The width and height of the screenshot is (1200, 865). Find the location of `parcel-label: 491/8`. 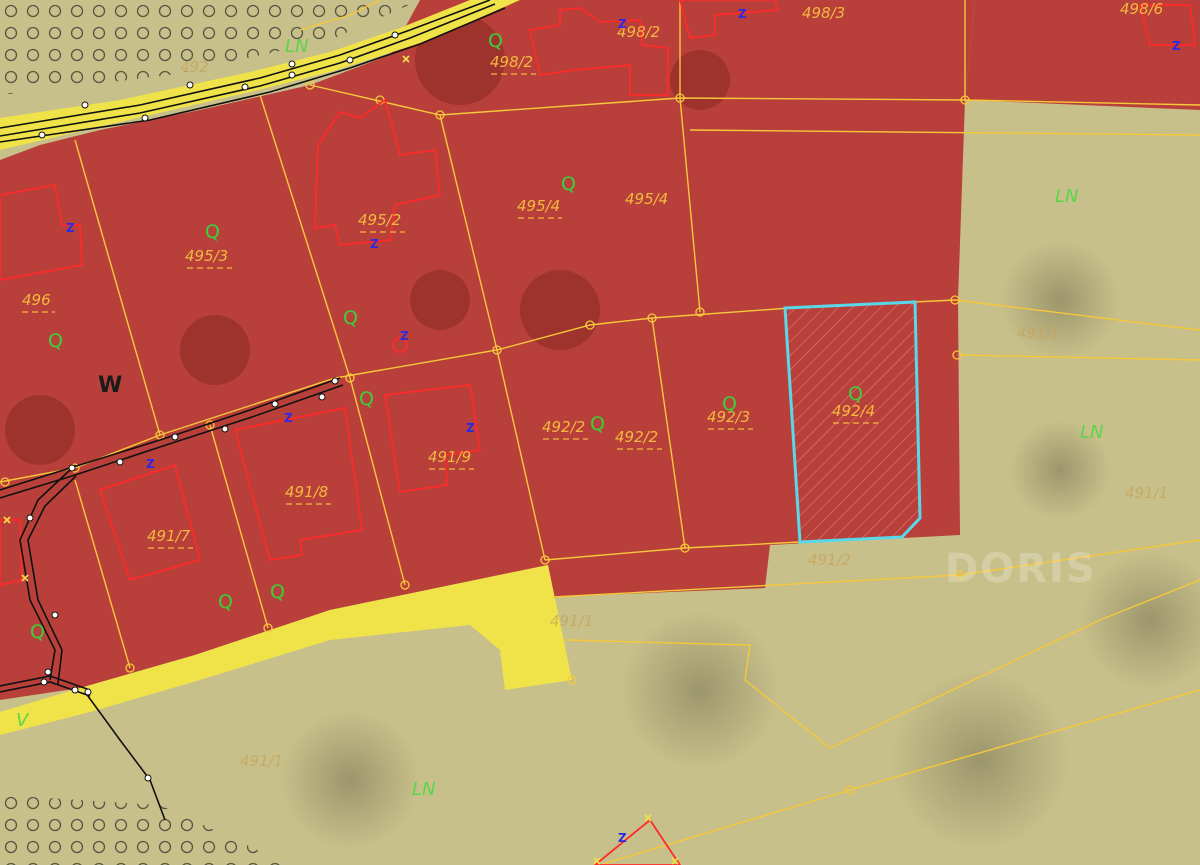

parcel-label: 491/8 is located at coordinates (306, 492).